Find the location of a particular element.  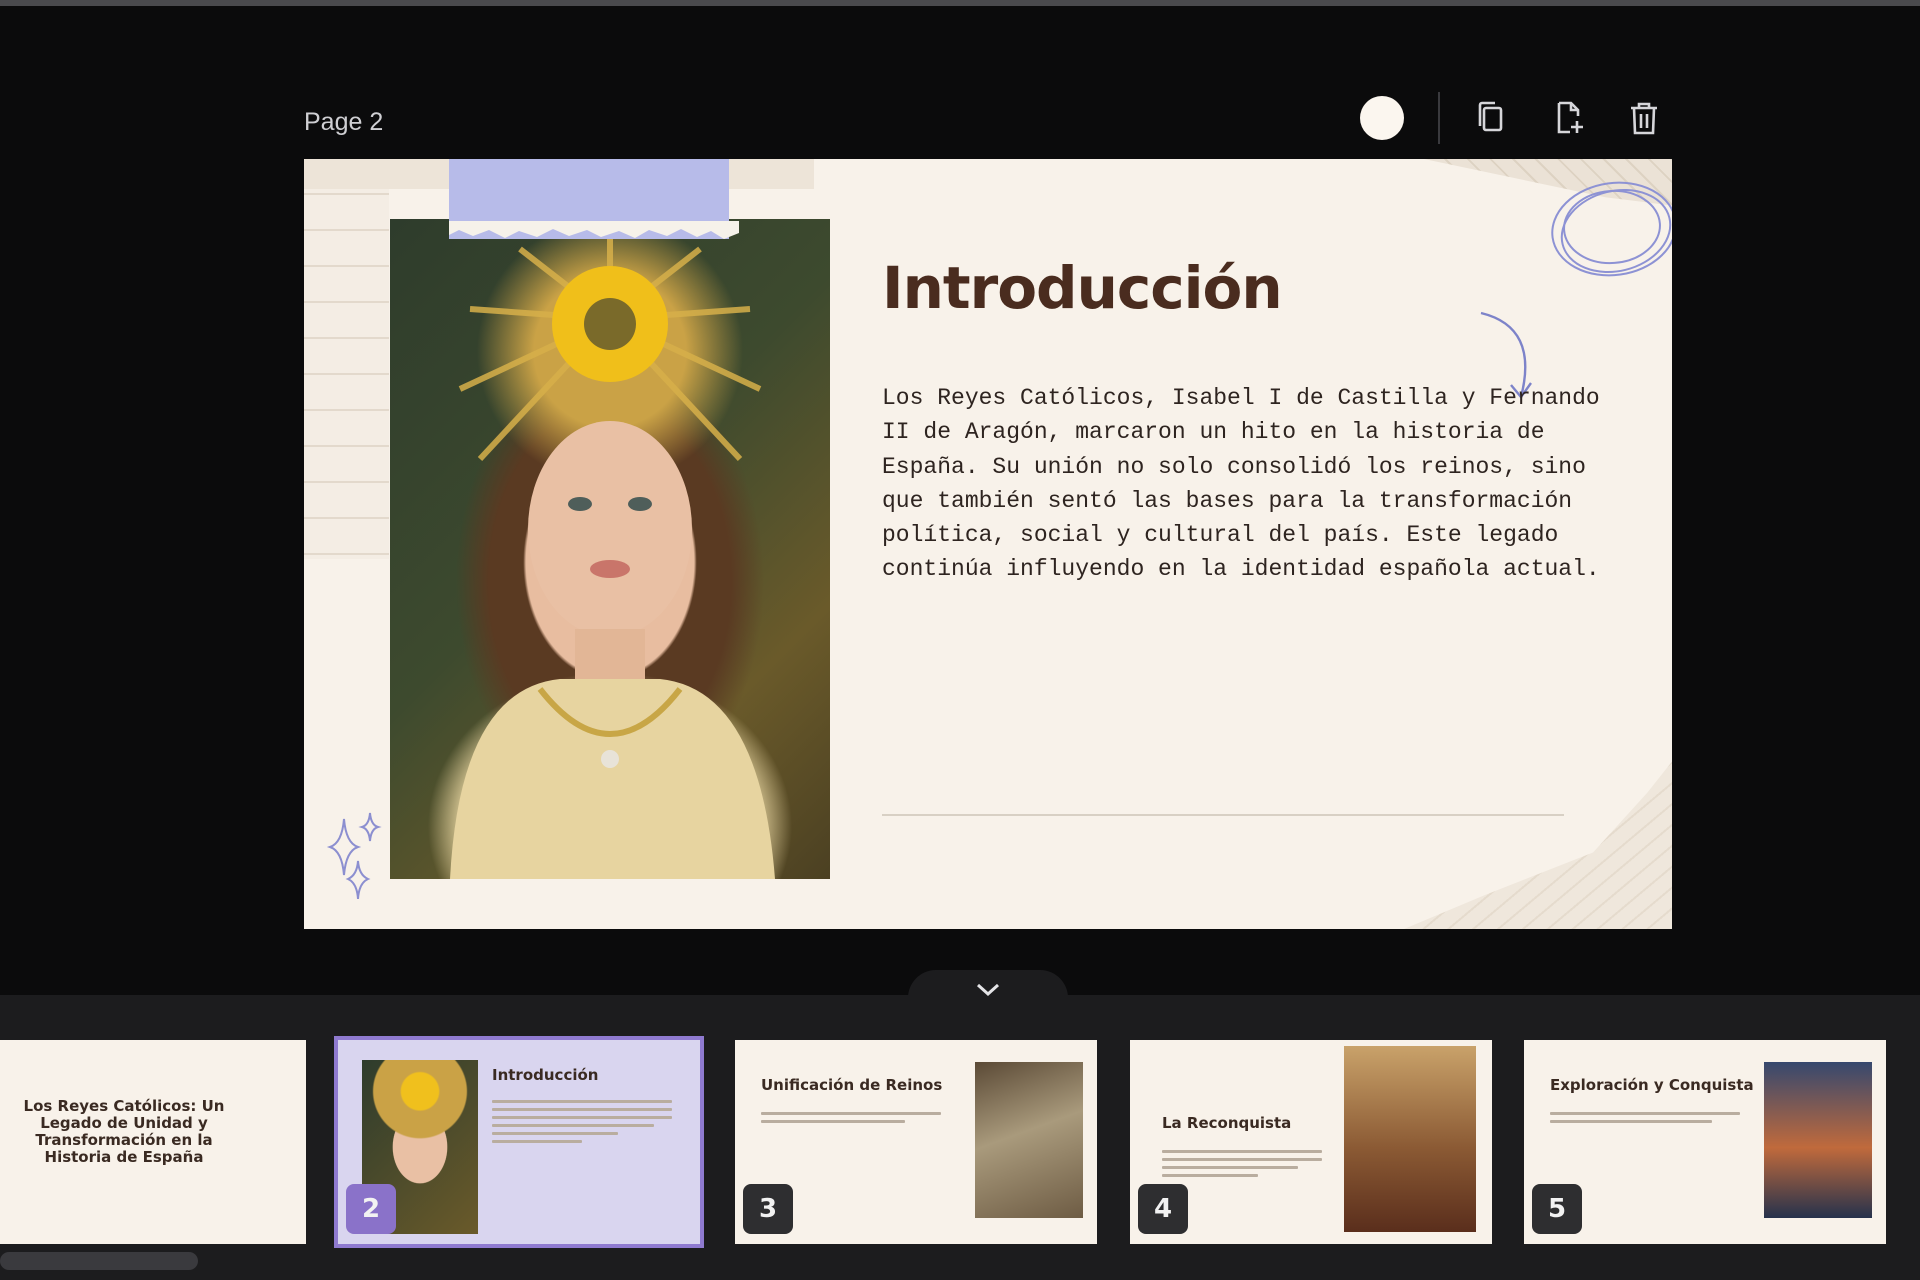

slide-number-badge: 3 is located at coordinates (768, 1209).